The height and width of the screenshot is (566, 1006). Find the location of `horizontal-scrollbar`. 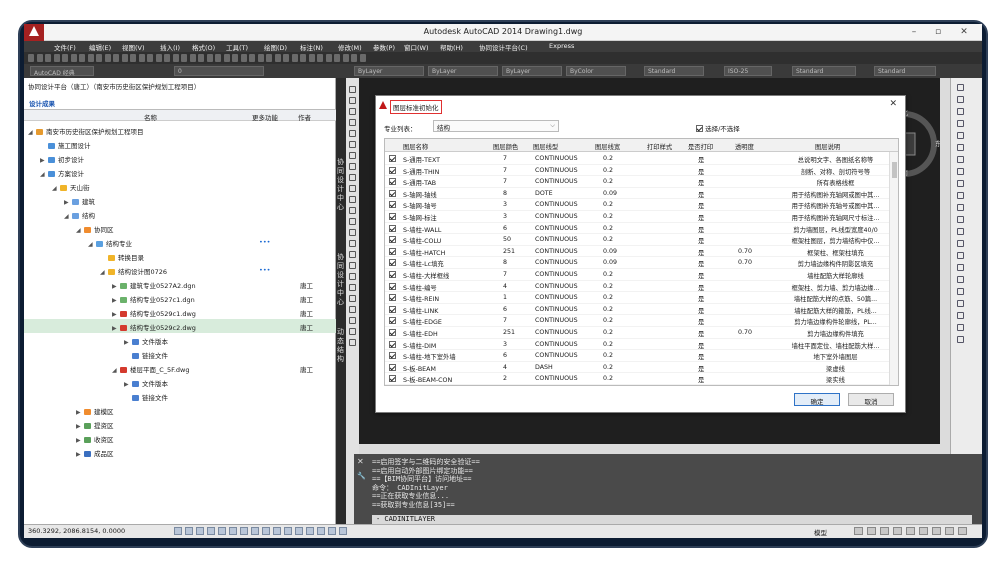

horizontal-scrollbar is located at coordinates (654, 449).